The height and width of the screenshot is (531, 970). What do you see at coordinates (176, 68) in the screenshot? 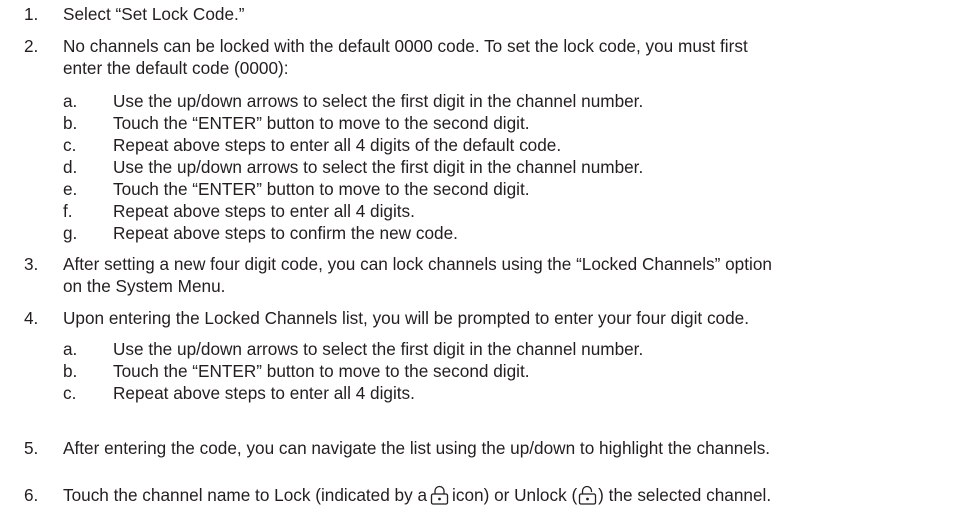
I see `step-text: enter the default code (0000):` at bounding box center [176, 68].